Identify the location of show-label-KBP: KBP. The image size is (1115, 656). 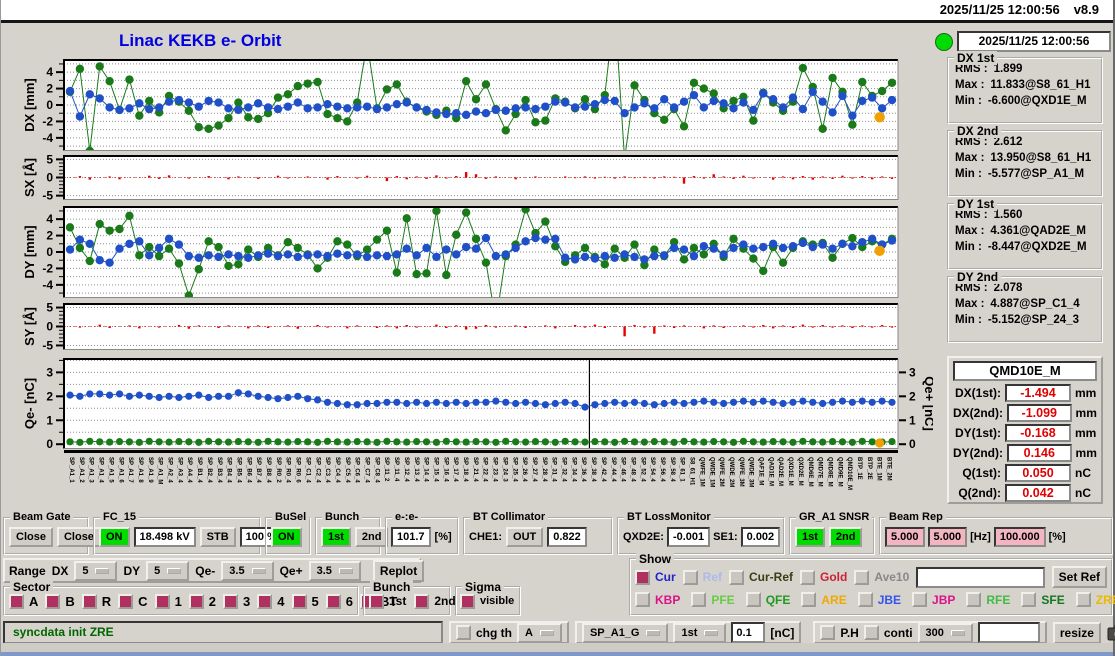
(668, 599).